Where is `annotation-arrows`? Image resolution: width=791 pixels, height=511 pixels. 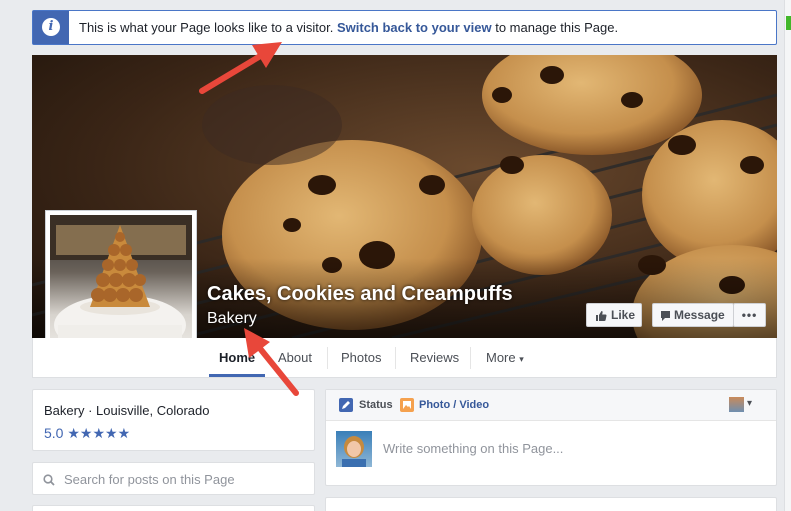 annotation-arrows is located at coordinates (249, 219).